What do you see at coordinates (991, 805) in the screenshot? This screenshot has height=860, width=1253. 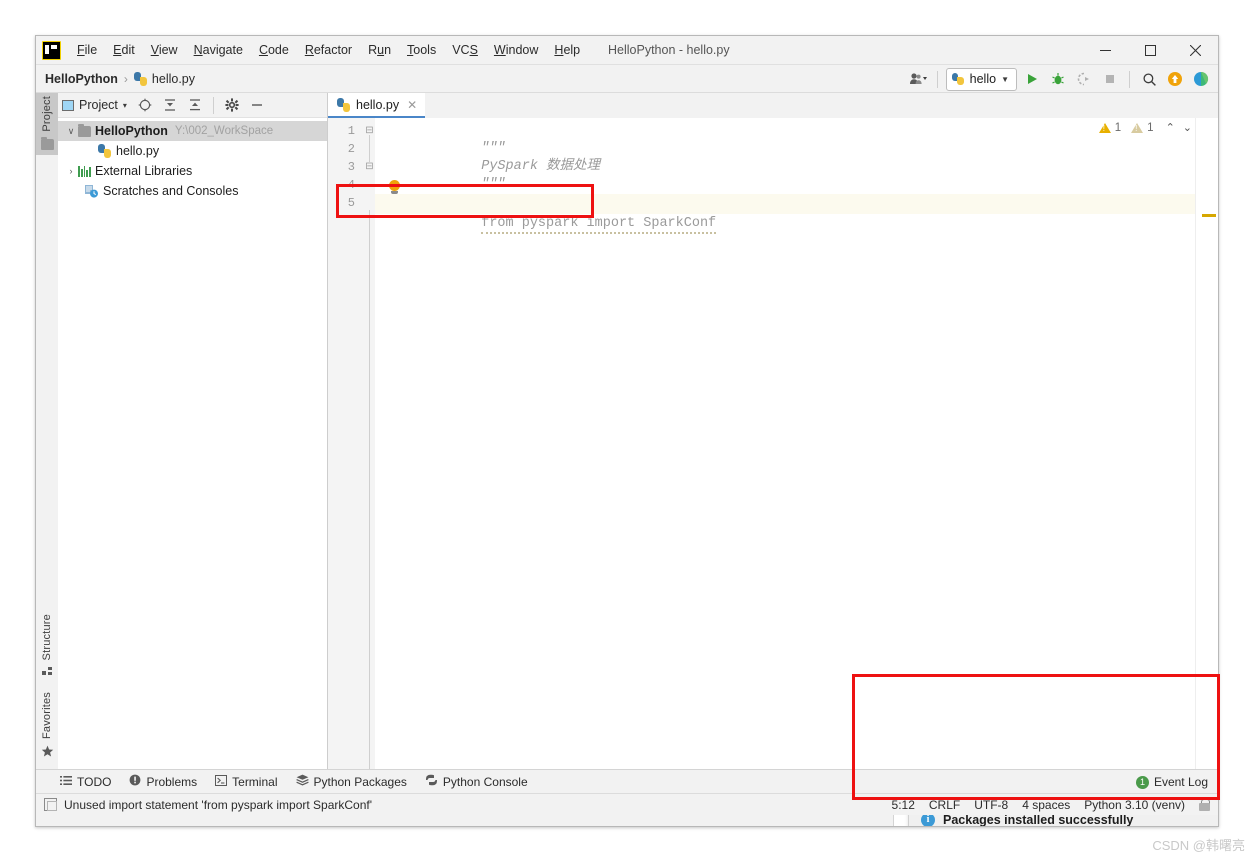 I see `file-encoding: UTF-8` at bounding box center [991, 805].